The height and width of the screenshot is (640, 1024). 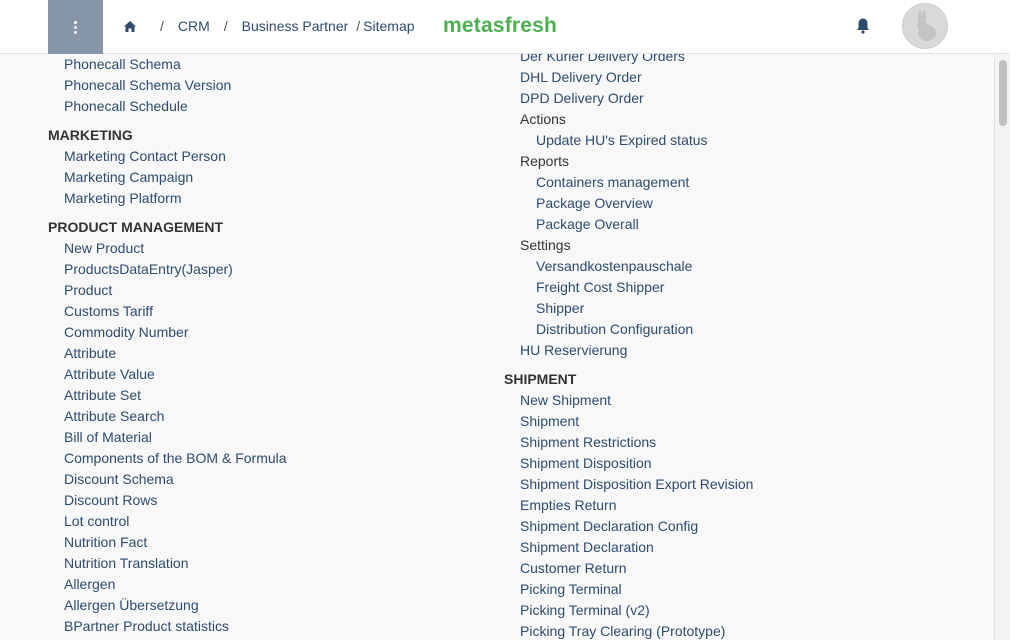 I want to click on top-header: / CRM / Business Partner / Sitemap metasfresh, so click(x=505, y=27).